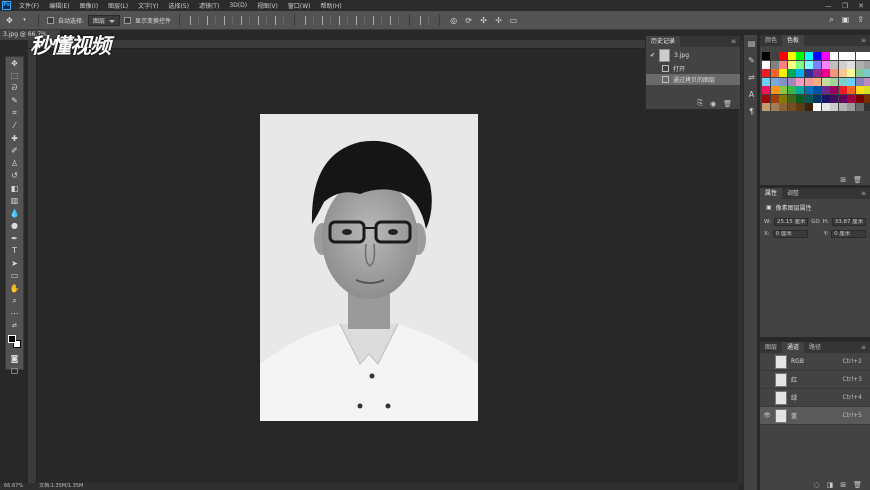 The image size is (870, 490). Describe the element at coordinates (61, 486) in the screenshot. I see `document-info: 文档:1.35M/1.35M` at that location.